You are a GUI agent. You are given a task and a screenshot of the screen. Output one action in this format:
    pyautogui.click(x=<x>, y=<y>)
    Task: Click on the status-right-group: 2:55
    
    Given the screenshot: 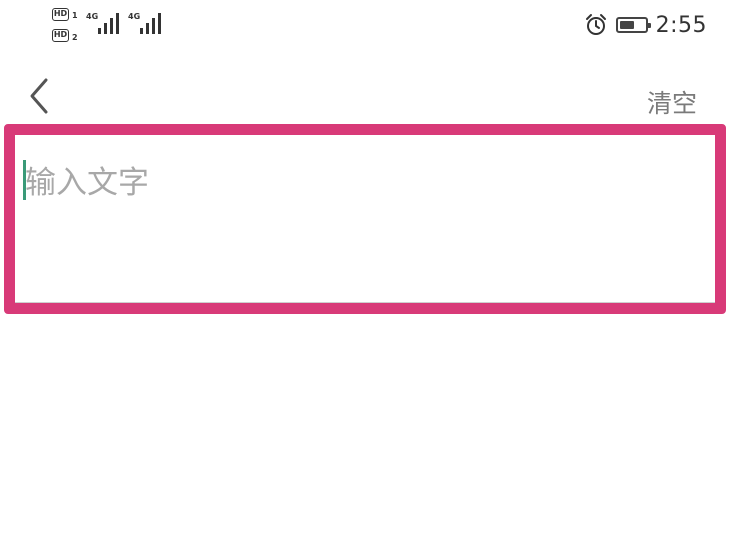 What is the action you would take?
    pyautogui.click(x=645, y=25)
    